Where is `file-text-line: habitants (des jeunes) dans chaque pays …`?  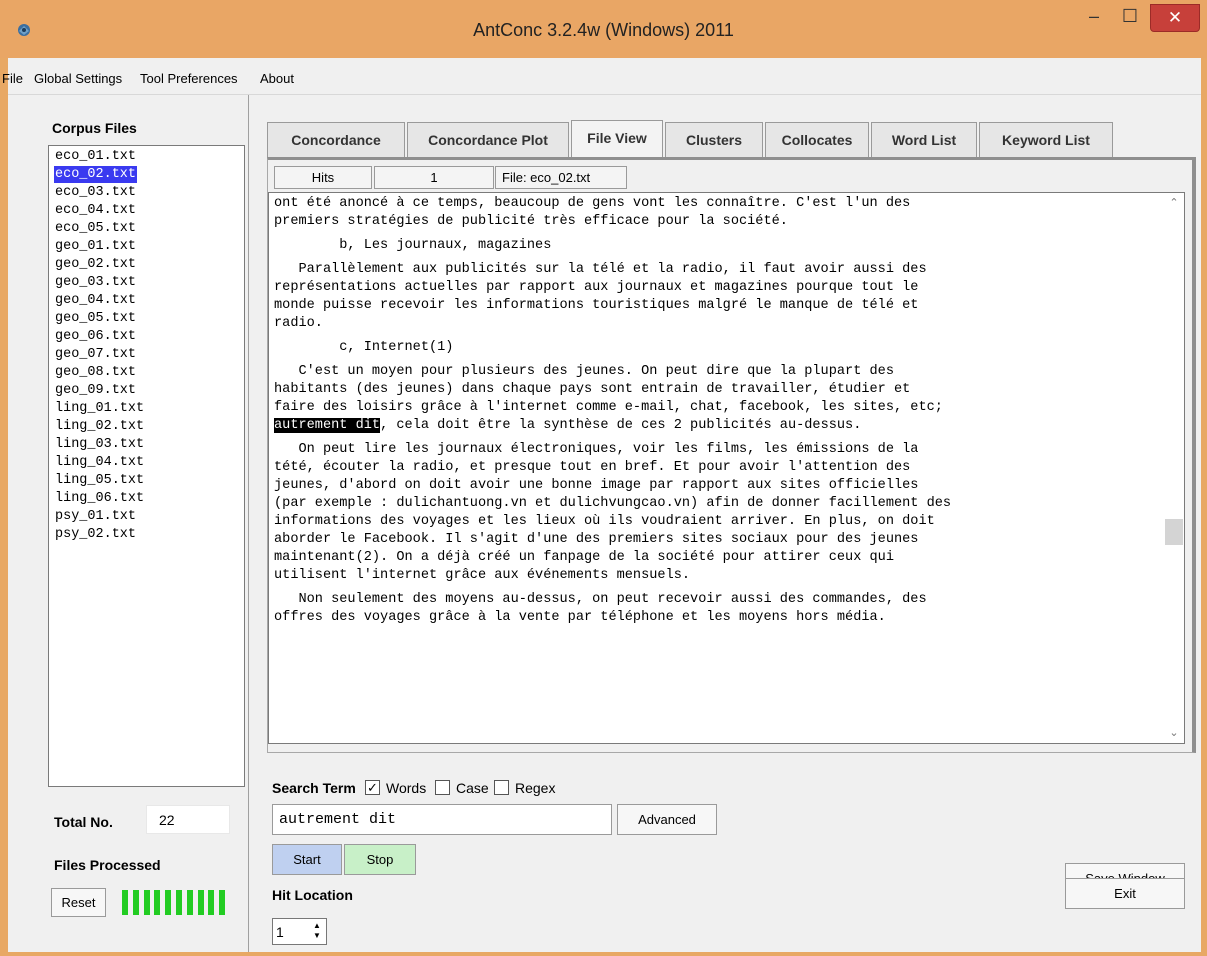 file-text-line: habitants (des jeunes) dans chaque pays … is located at coordinates (592, 389).